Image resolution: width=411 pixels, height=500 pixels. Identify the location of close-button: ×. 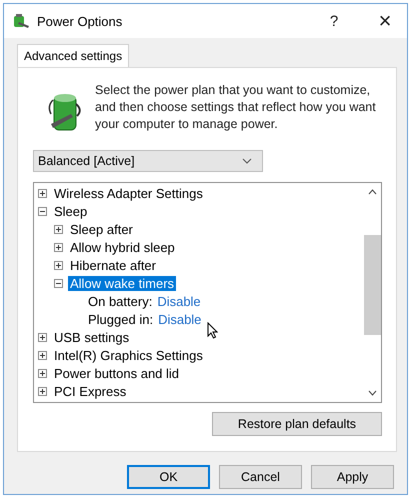
(385, 21).